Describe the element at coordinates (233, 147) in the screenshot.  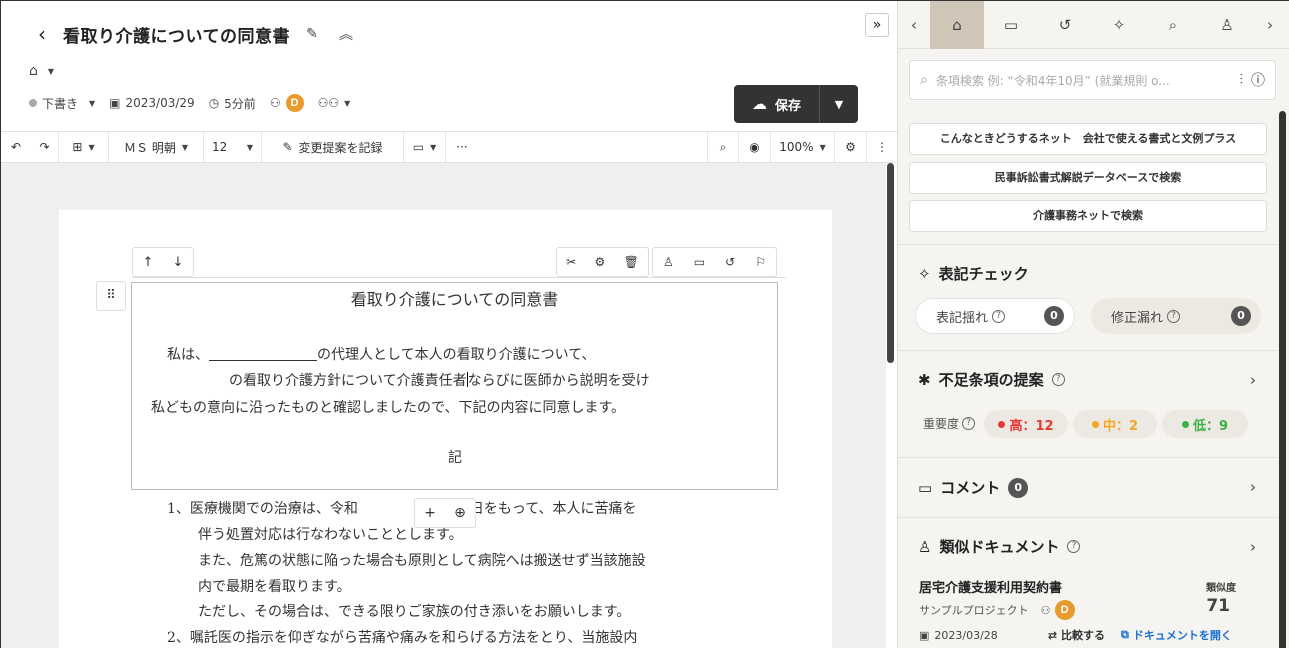
I see `font-size-select: 12 ▼` at that location.